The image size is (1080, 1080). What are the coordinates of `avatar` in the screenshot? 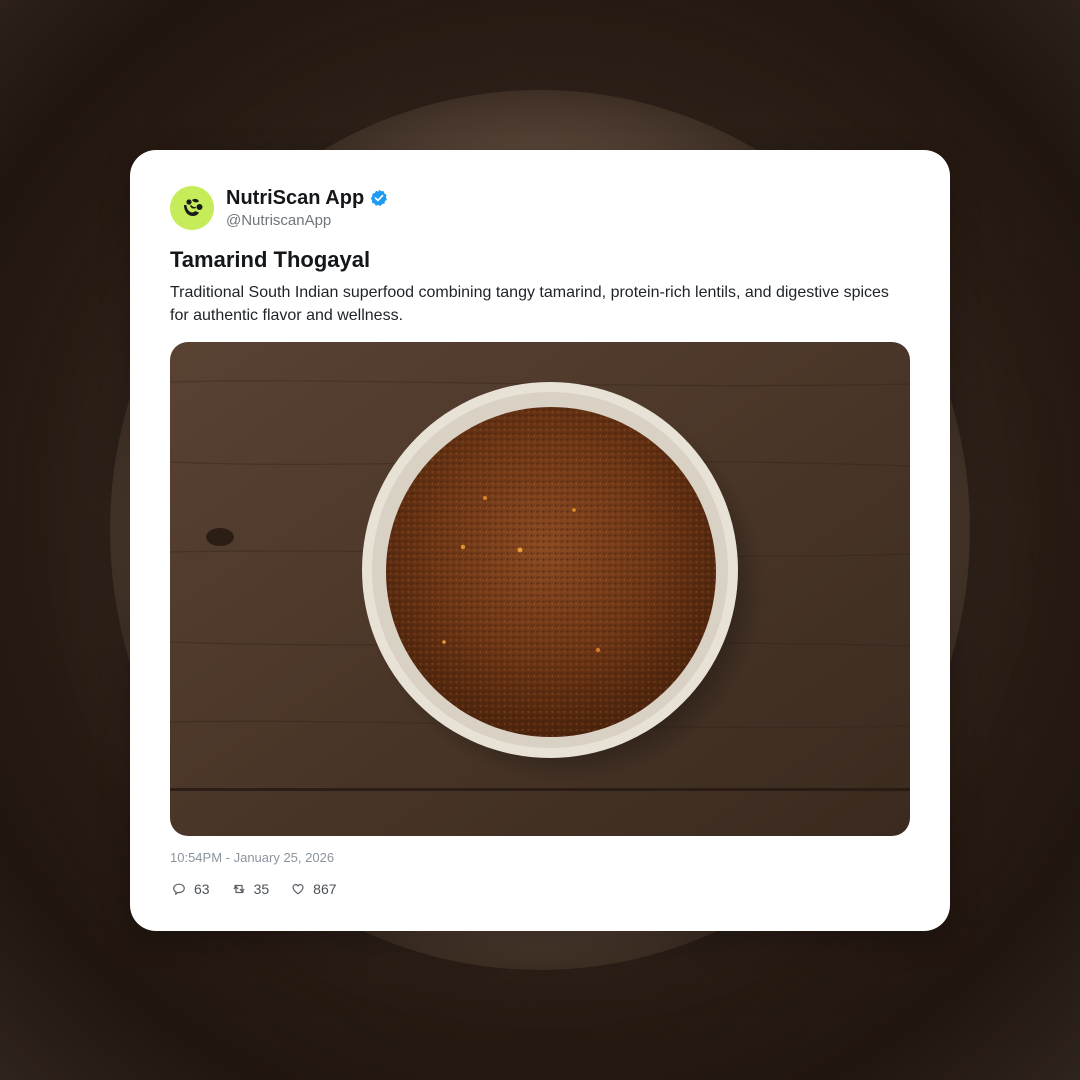 It's located at (192, 208).